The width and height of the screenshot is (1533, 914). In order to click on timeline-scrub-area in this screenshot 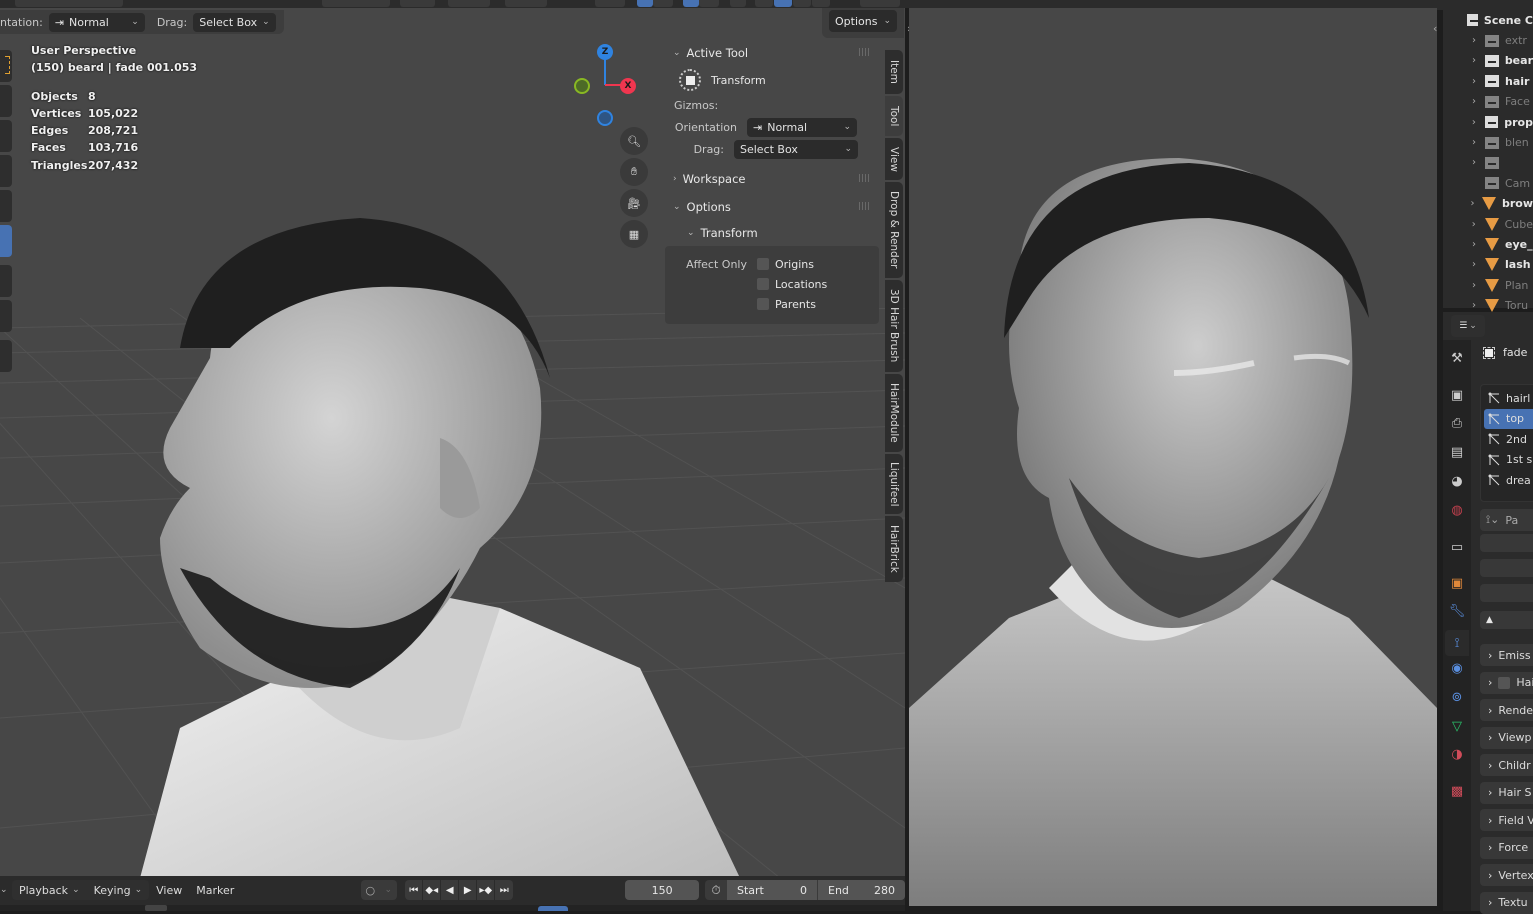, I will do `click(452, 908)`.